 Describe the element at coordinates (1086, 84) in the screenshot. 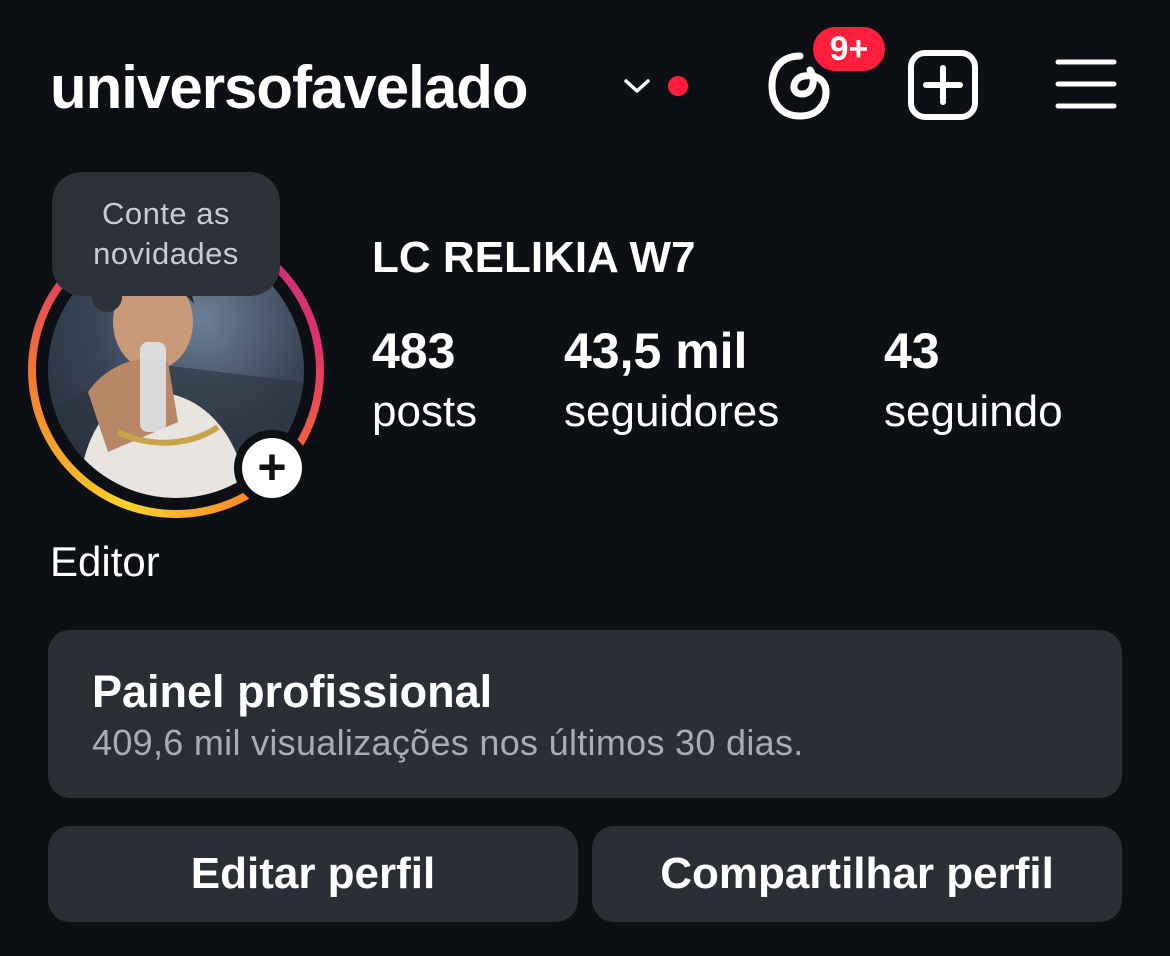

I see `menu-icon` at that location.